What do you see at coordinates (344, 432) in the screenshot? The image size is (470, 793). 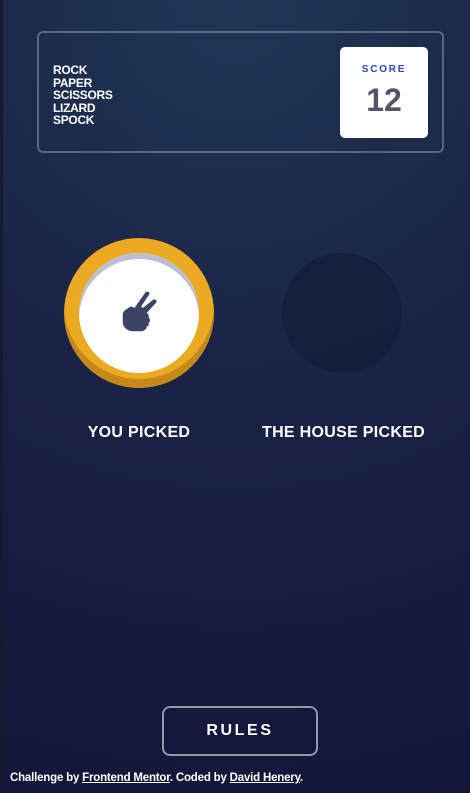 I see `house-picked-label: THE HOUSE PICKED` at bounding box center [344, 432].